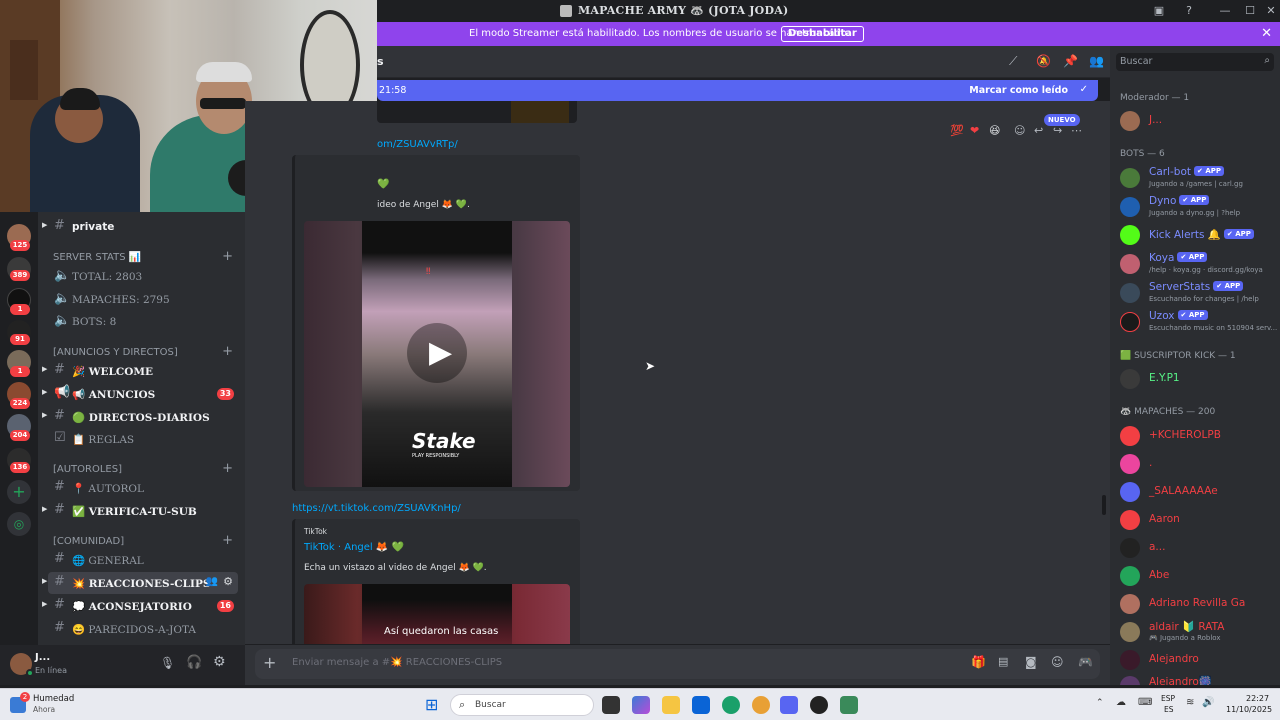  I want to click on taskbar-search: ⌕ Buscar, so click(522, 705).